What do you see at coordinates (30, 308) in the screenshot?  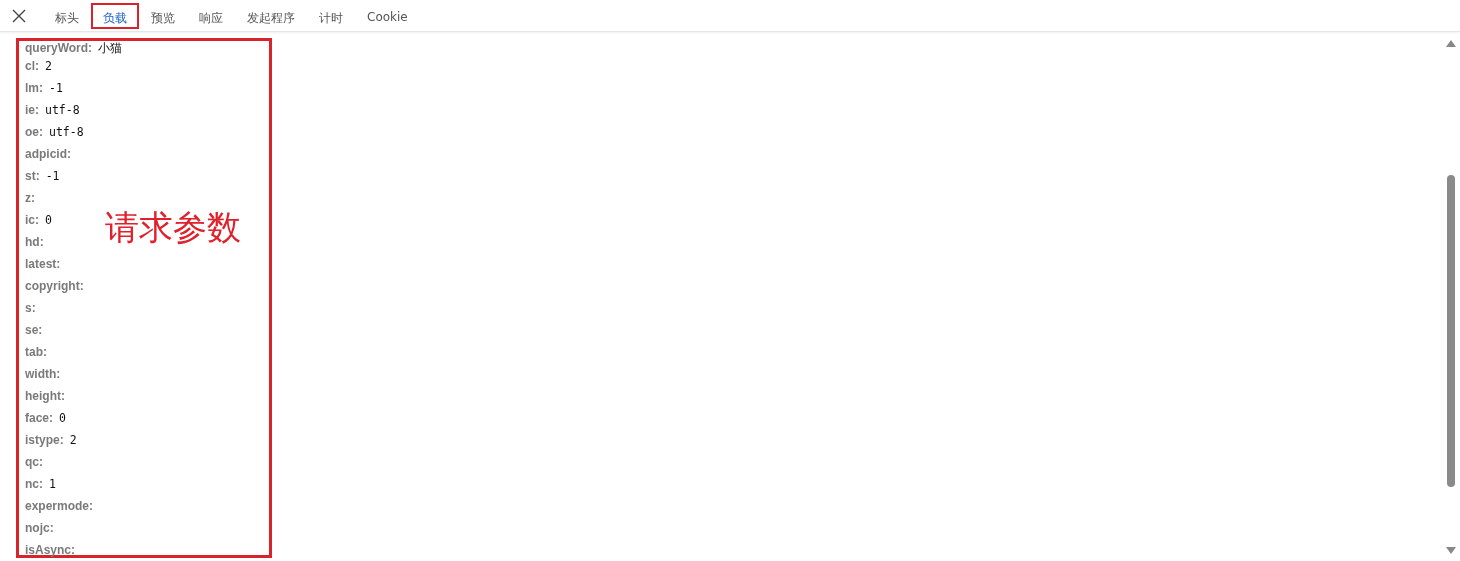 I see `param-name: s:` at bounding box center [30, 308].